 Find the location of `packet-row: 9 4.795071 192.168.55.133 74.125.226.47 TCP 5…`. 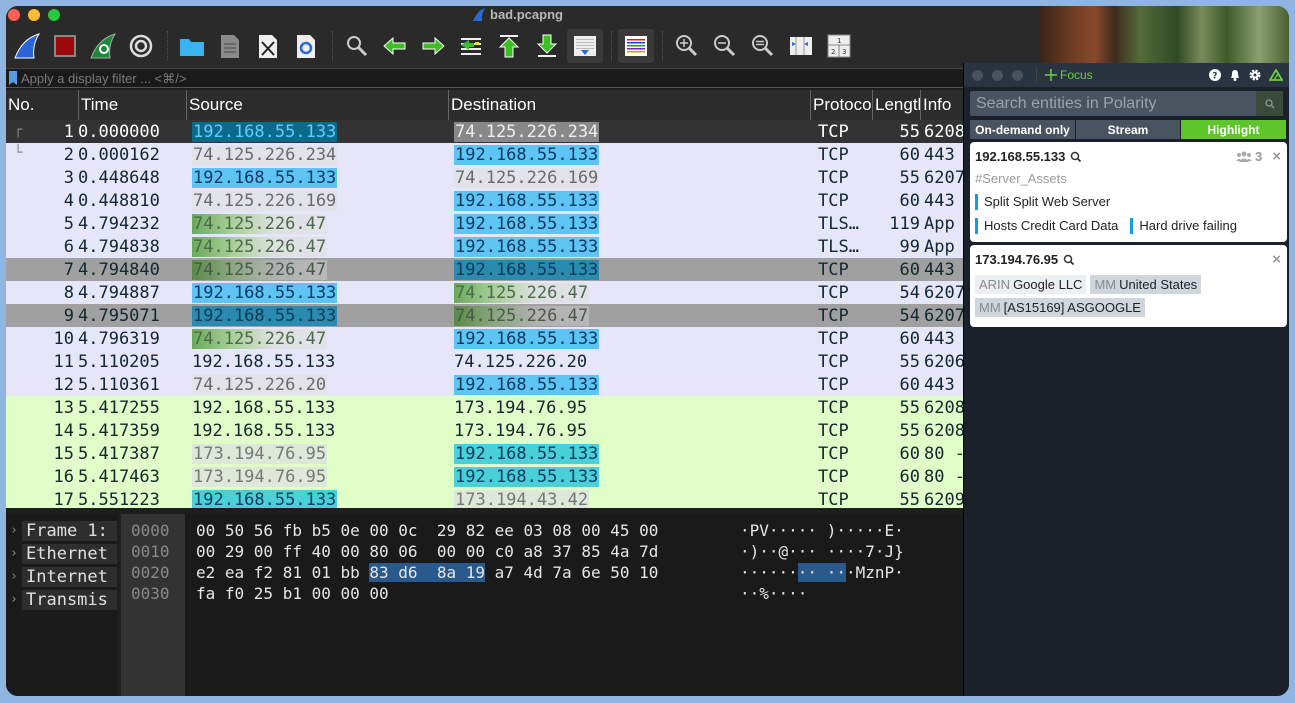

packet-row: 9 4.795071 192.168.55.133 74.125.226.47 TCP 5… is located at coordinates (485, 315).